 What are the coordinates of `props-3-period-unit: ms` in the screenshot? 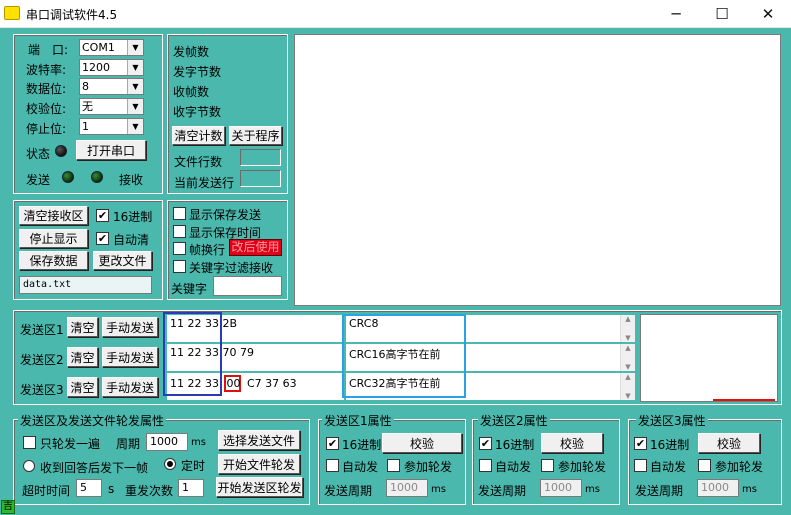 It's located at (749, 489).